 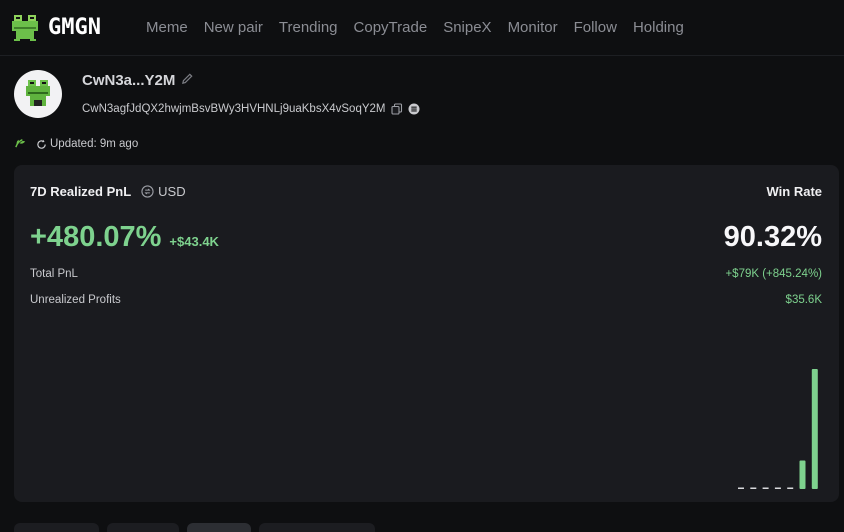 I want to click on unrealized-value: $35.6K, so click(x=803, y=300).